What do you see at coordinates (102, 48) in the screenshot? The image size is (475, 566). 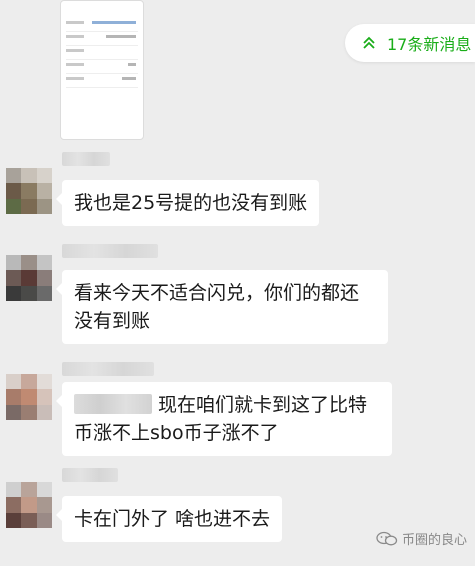 I see `image-message-content` at bounding box center [102, 48].